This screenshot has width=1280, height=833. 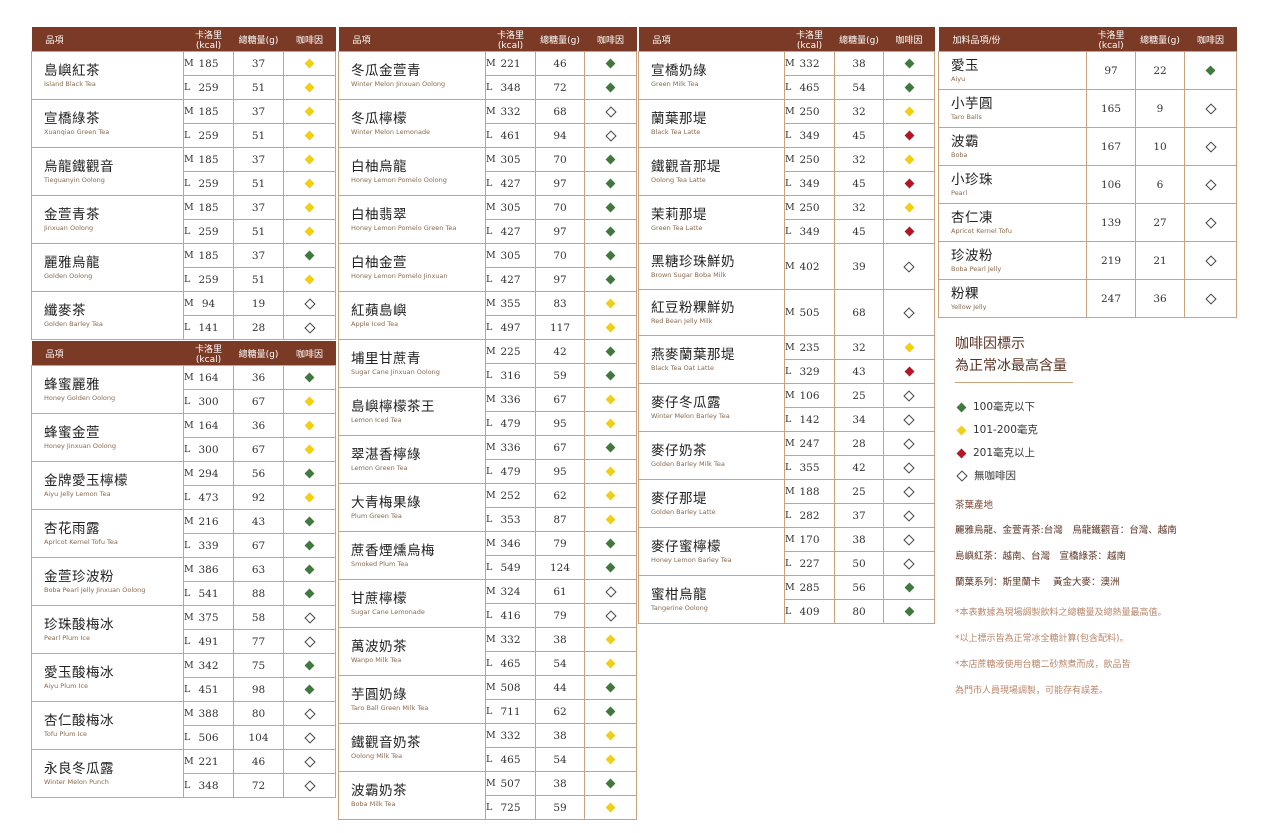 What do you see at coordinates (909, 231) in the screenshot?
I see `caffeine-red-icon` at bounding box center [909, 231].